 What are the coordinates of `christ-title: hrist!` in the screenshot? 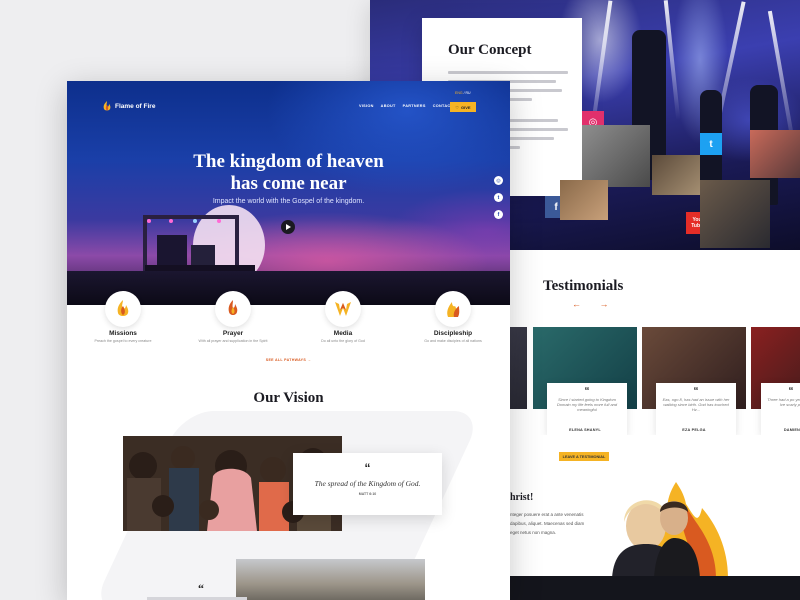 It's located at (522, 497).